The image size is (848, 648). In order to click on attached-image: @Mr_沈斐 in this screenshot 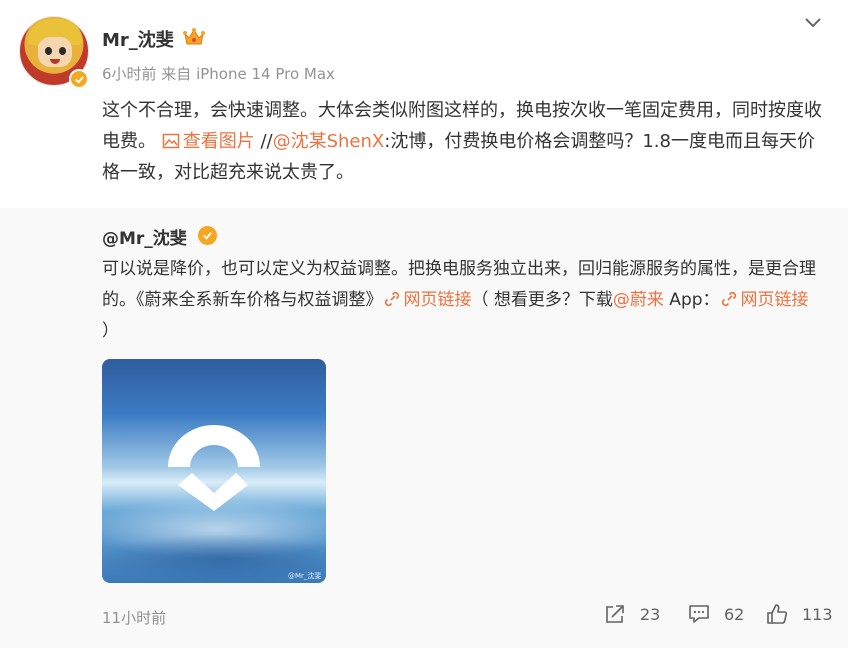, I will do `click(214, 471)`.